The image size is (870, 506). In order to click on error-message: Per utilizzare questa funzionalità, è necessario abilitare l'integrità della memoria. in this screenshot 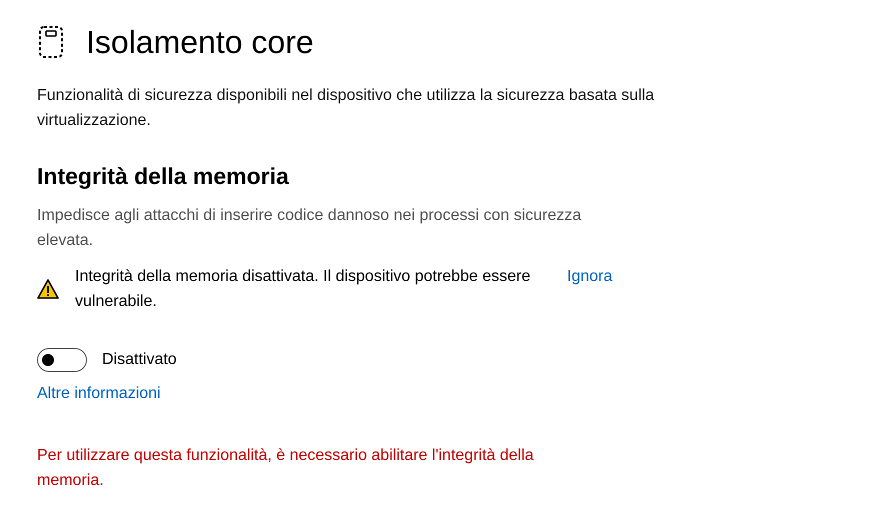, I will do `click(286, 468)`.